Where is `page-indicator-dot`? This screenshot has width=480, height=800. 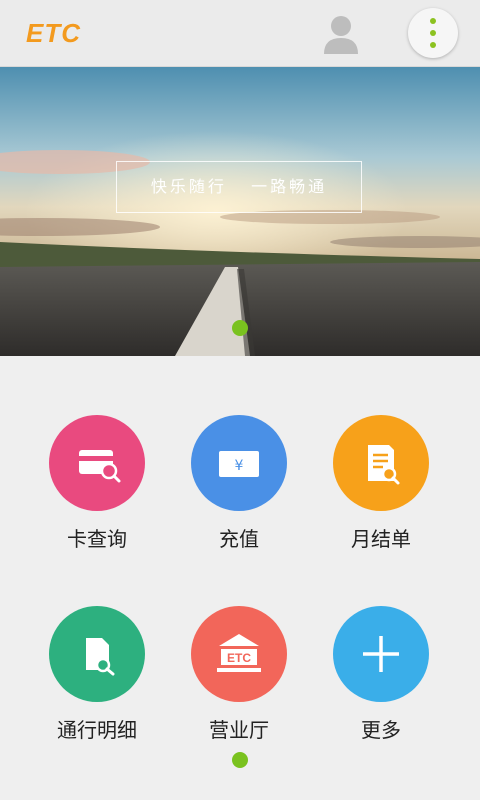
page-indicator-dot is located at coordinates (240, 760).